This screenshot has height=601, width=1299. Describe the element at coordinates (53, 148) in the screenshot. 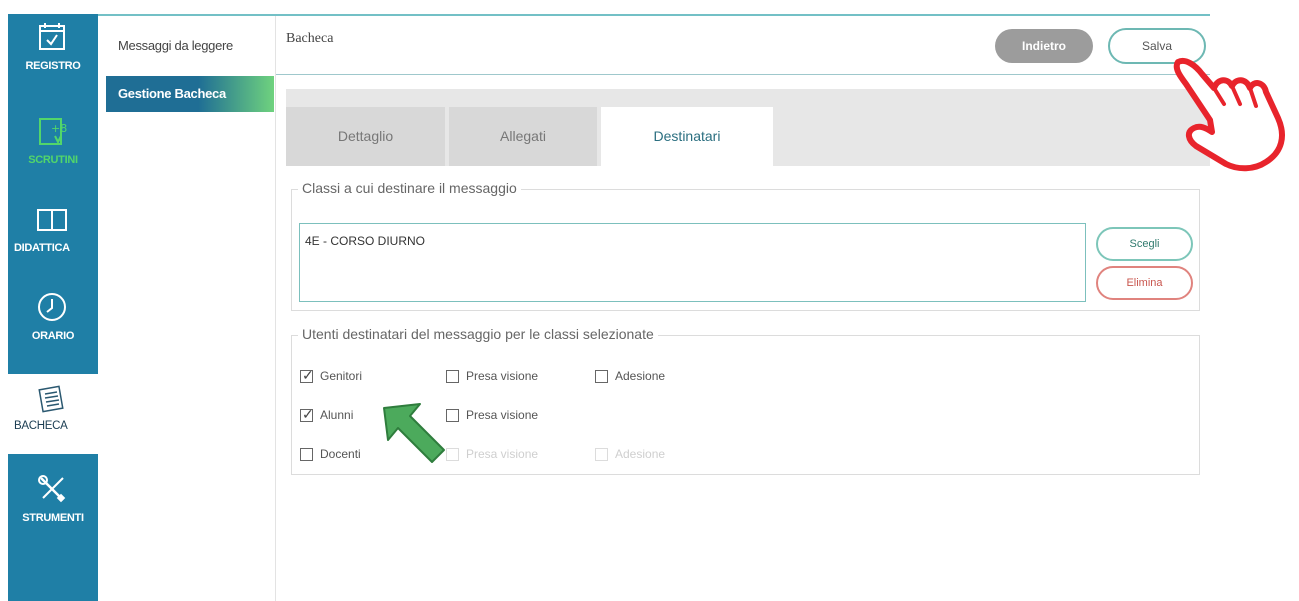

I see `nav-item-scrutini: +8 SCRUTINI` at that location.